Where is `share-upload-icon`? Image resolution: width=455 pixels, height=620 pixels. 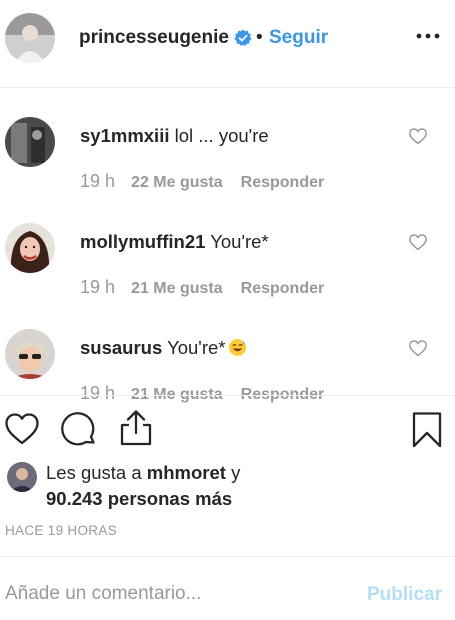 share-upload-icon is located at coordinates (136, 430).